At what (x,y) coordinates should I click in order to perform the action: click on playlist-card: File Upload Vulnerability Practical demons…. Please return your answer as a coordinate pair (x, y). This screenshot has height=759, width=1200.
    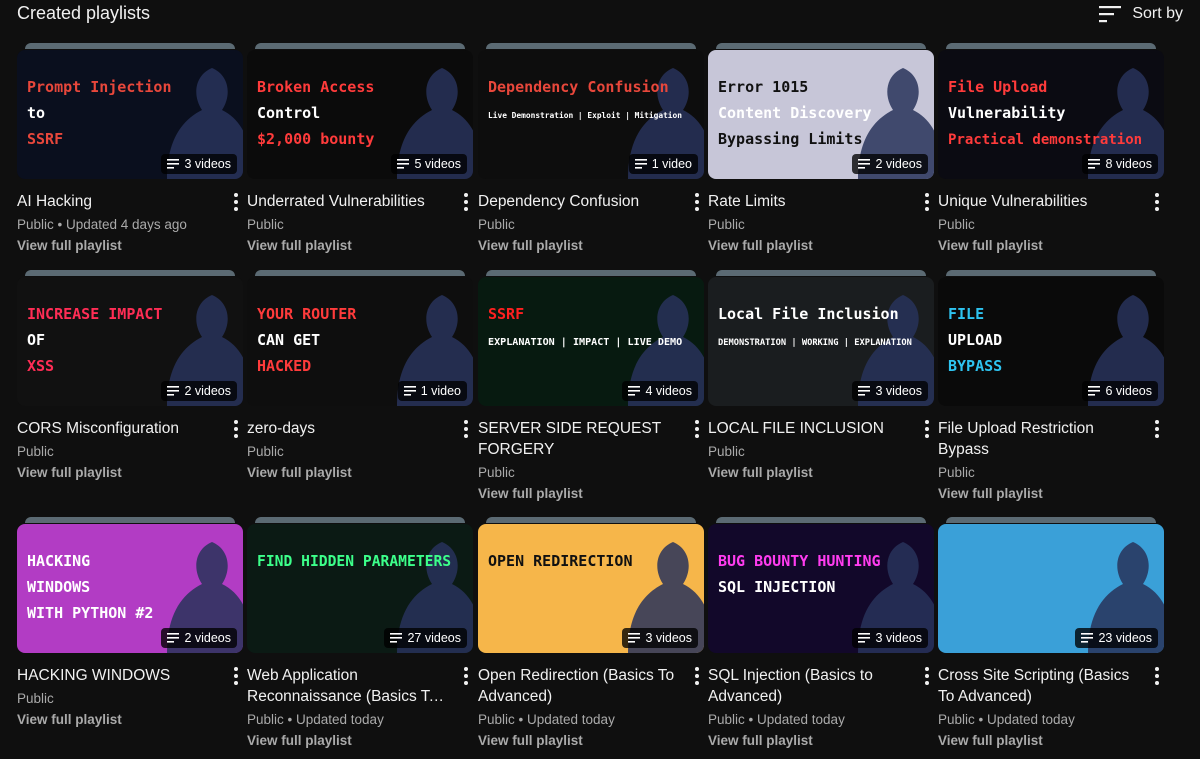
    Looking at the image, I should click on (1051, 150).